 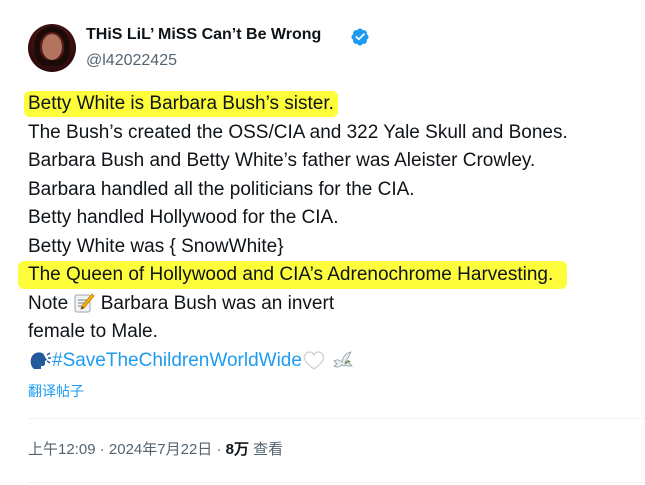 I want to click on translate-post-link: 翻译帖子, so click(x=56, y=391).